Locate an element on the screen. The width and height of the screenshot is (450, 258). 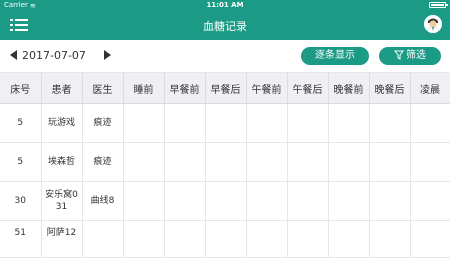
column-header: 晚餐后 is located at coordinates (390, 88).